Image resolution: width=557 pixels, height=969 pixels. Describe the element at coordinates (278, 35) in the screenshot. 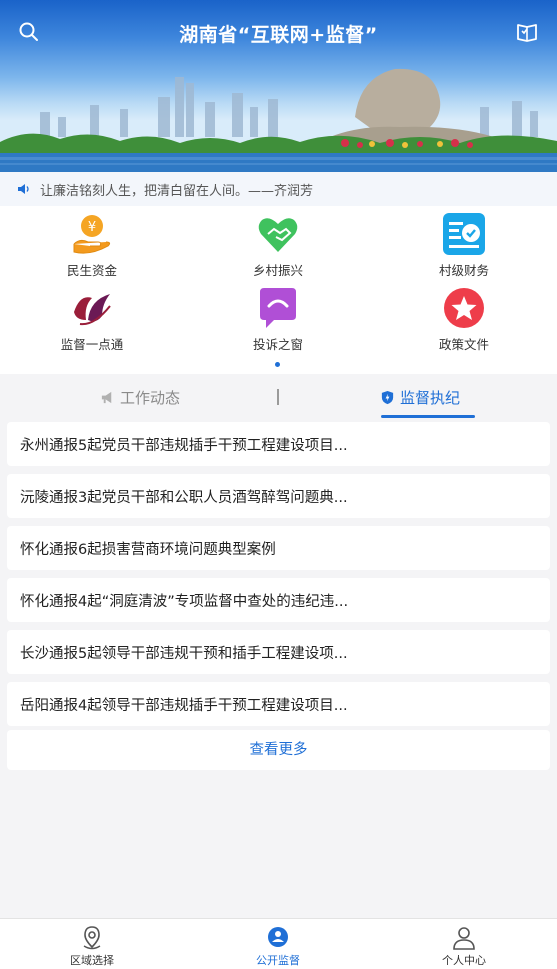

I see `page-title: 湖南省“互联网+监督”` at that location.